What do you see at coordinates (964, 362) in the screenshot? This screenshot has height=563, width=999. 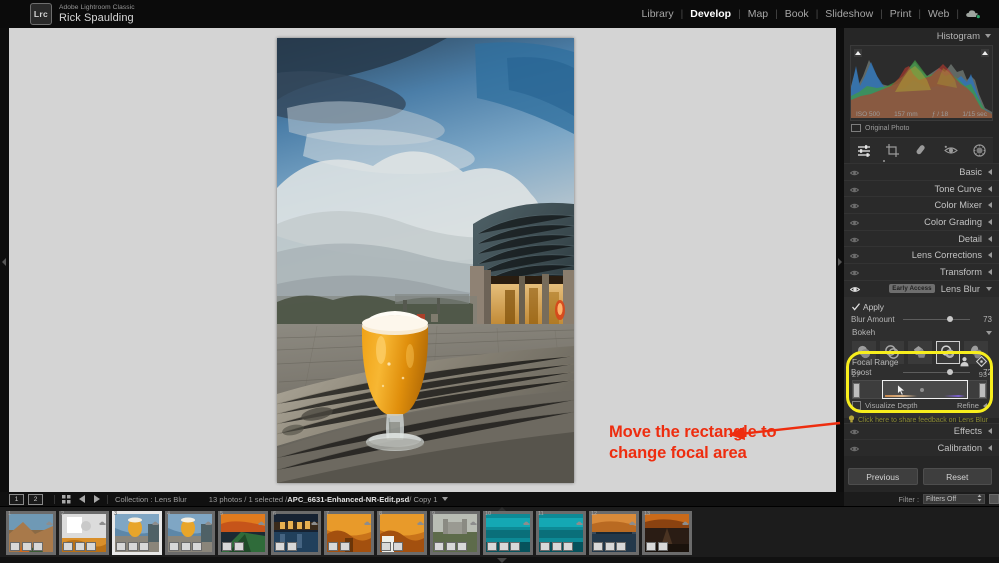 I see `subject-focus-icon` at bounding box center [964, 362].